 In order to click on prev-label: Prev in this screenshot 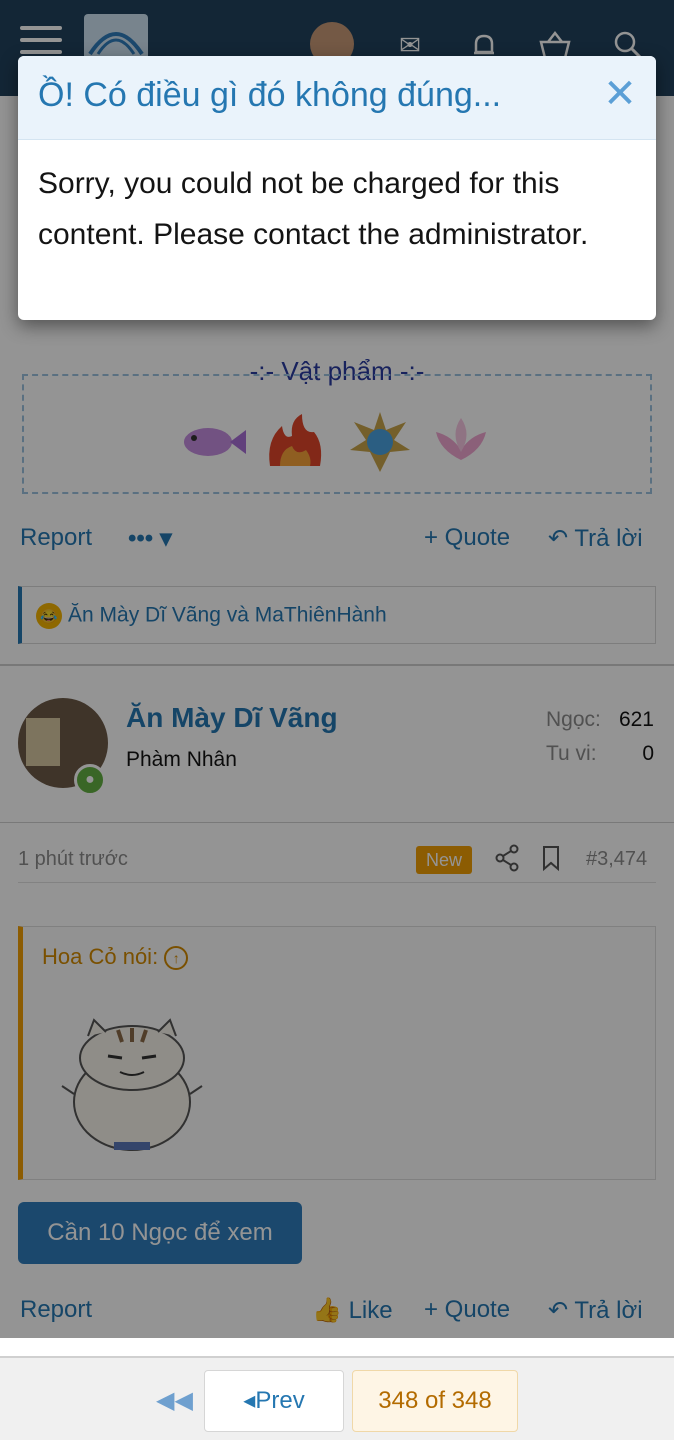, I will do `click(280, 1400)`.